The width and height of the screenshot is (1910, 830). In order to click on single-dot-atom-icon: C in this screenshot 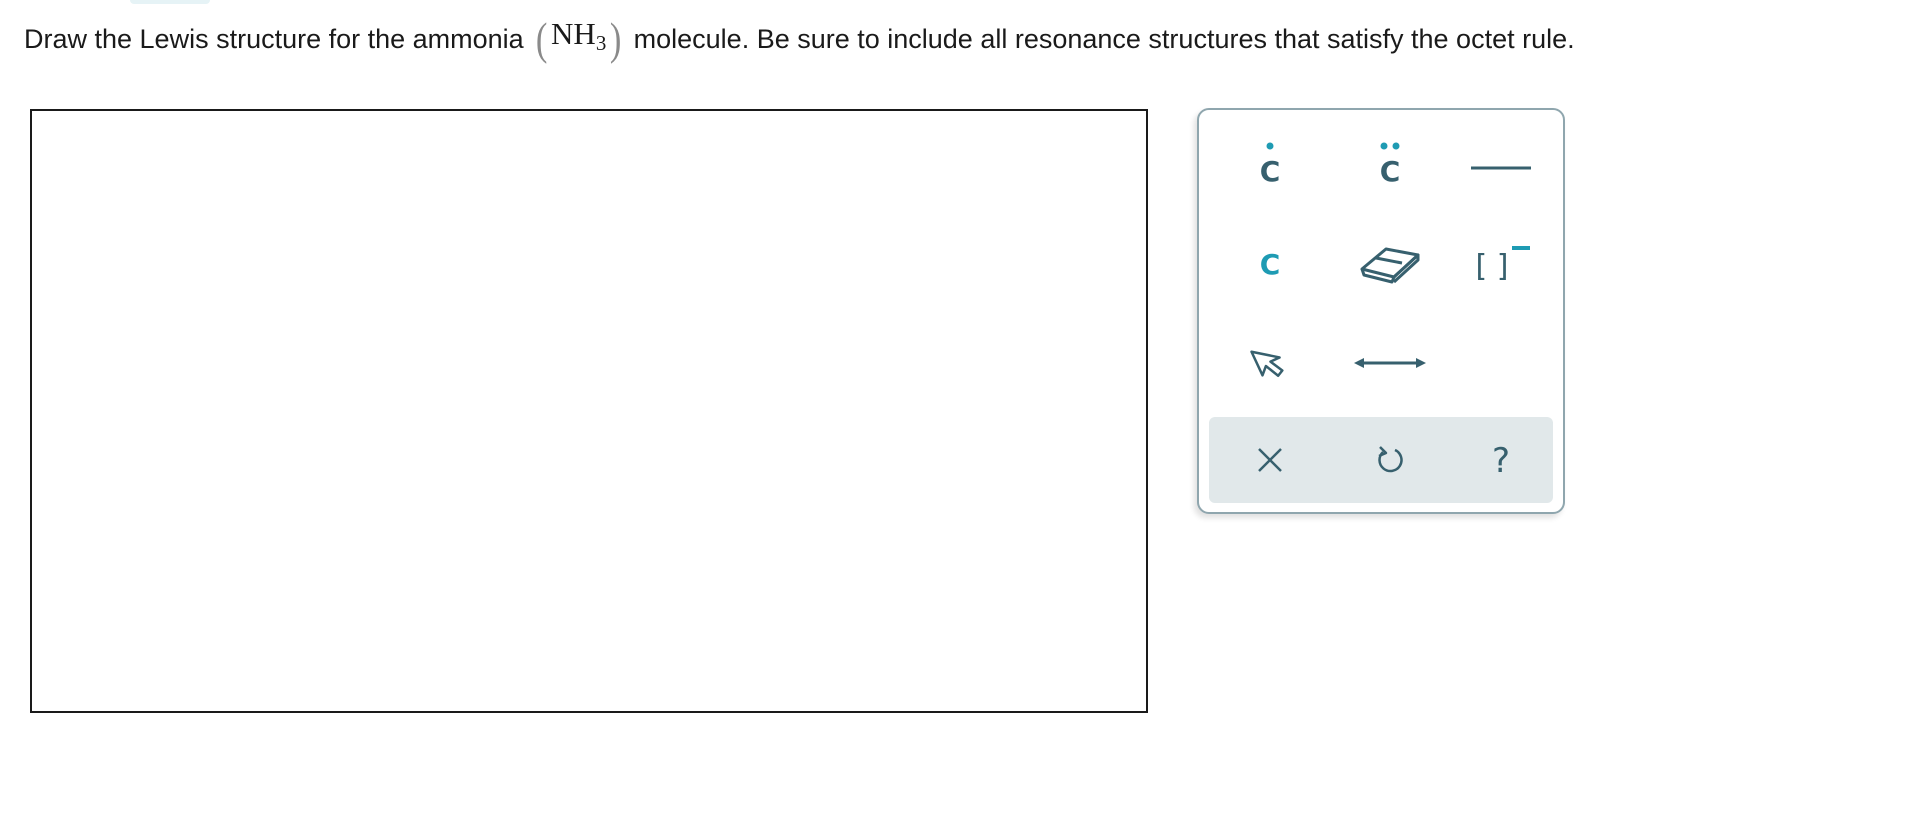, I will do `click(1270, 165)`.